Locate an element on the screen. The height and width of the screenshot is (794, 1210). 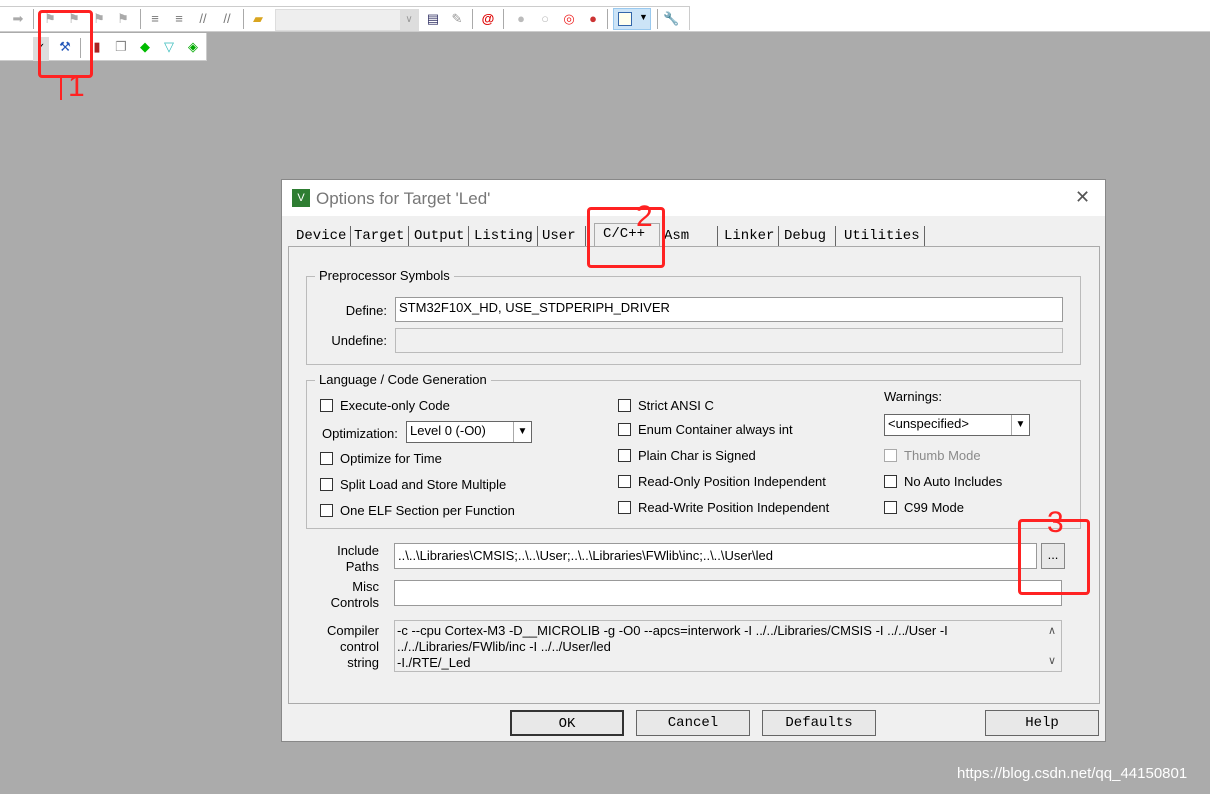
define-label: Define: is located at coordinates (366, 310).